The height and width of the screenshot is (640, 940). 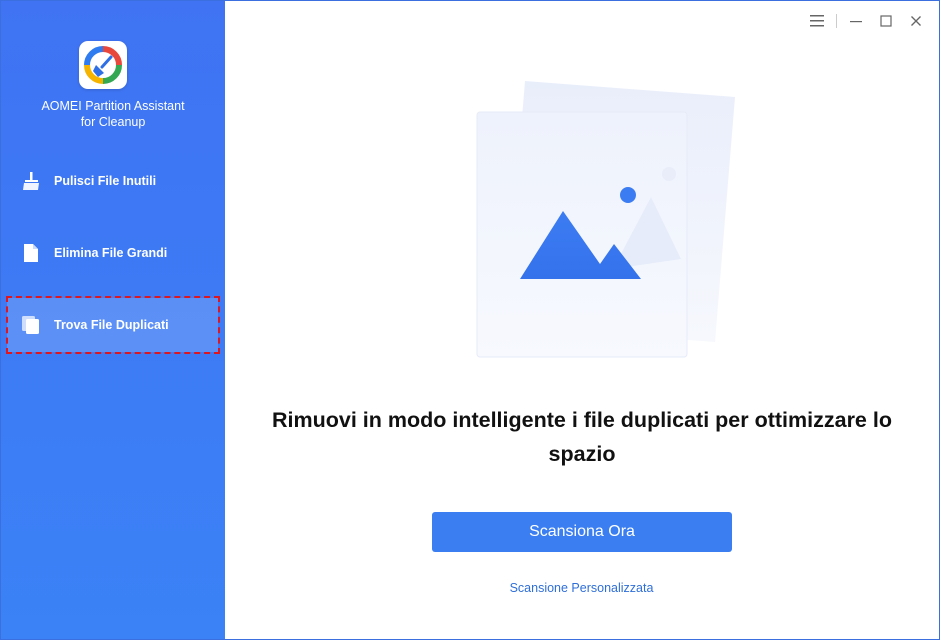 I want to click on sidebar-item-label: Trova File Duplicati, so click(x=111, y=325).